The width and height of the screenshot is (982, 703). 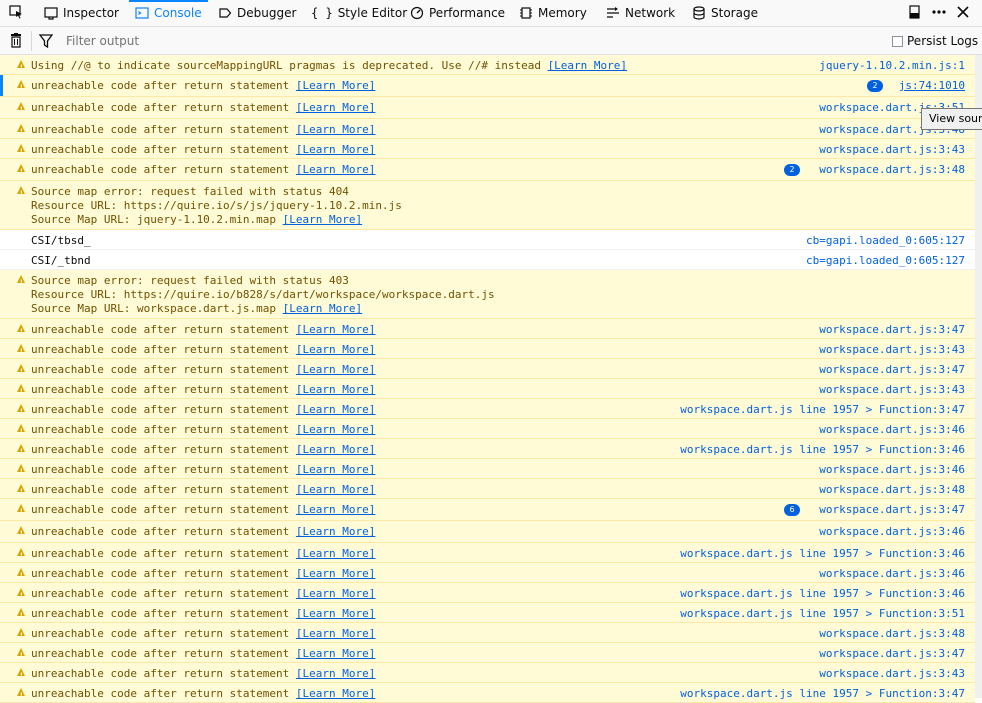 I want to click on tab-inspector: Inspector, so click(x=81, y=13).